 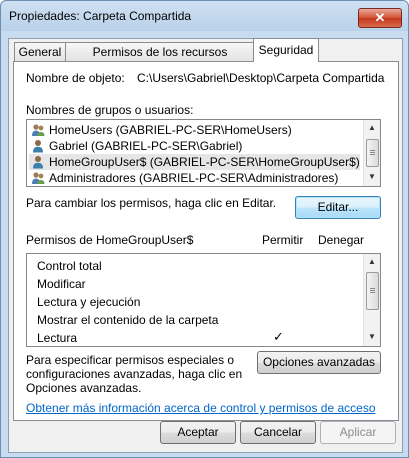 I want to click on object-name-label: Nombre de objeto:, so click(x=75, y=78).